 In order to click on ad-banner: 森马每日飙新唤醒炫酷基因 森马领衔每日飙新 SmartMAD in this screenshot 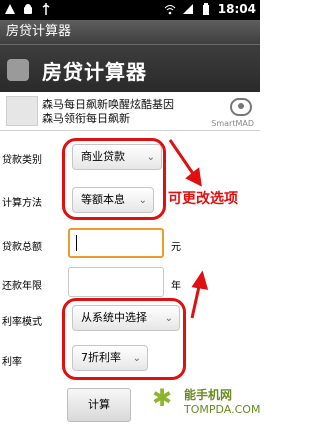, I will do `click(130, 111)`.